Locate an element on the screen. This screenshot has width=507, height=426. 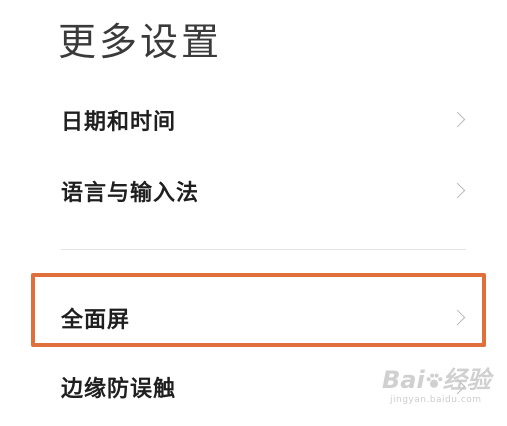
settings-item-full-screen: 全面屏 is located at coordinates (253, 318).